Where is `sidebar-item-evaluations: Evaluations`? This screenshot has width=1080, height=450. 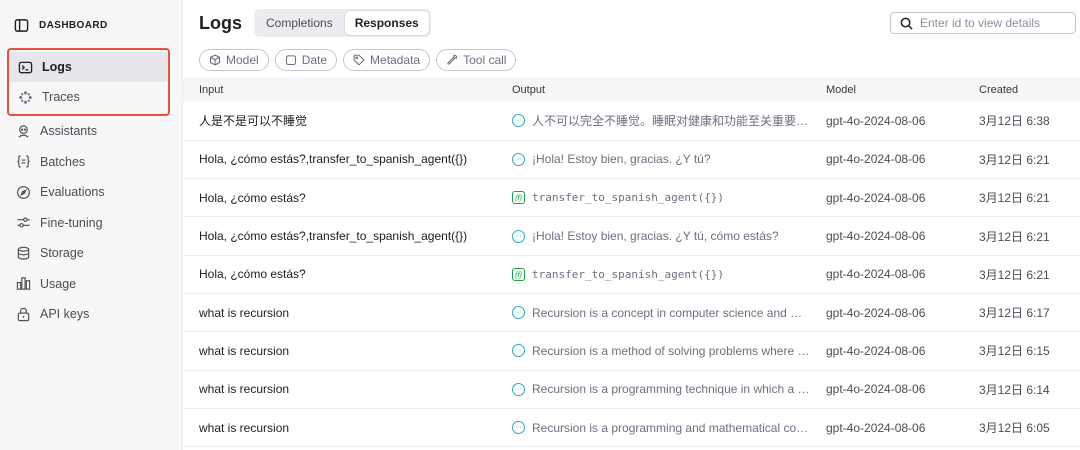
sidebar-item-evaluations: Evaluations is located at coordinates (91, 192).